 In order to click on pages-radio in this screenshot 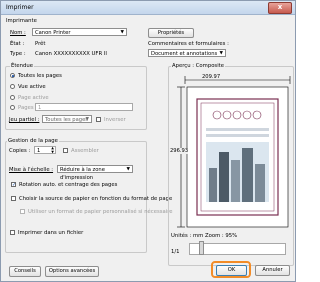, I will do `click(12, 107)`.